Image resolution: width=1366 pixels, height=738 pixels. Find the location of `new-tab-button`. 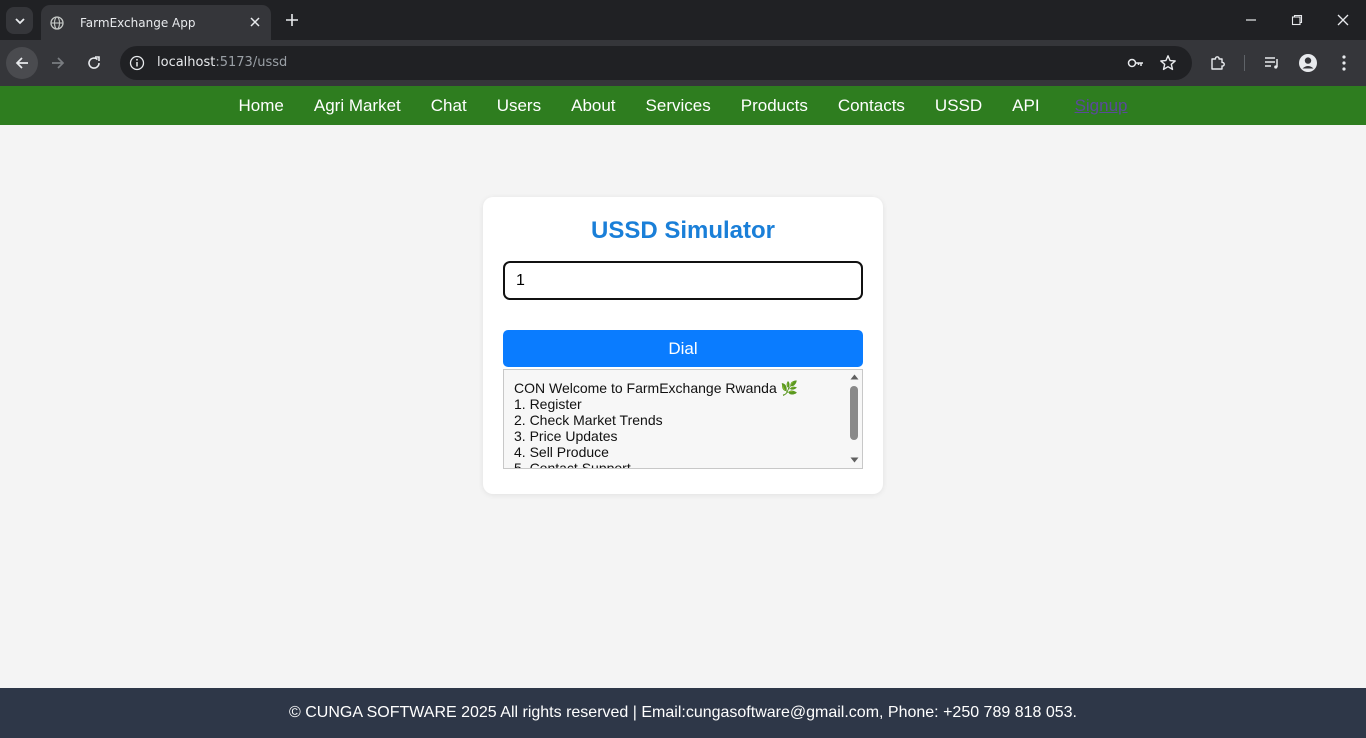

new-tab-button is located at coordinates (292, 20).